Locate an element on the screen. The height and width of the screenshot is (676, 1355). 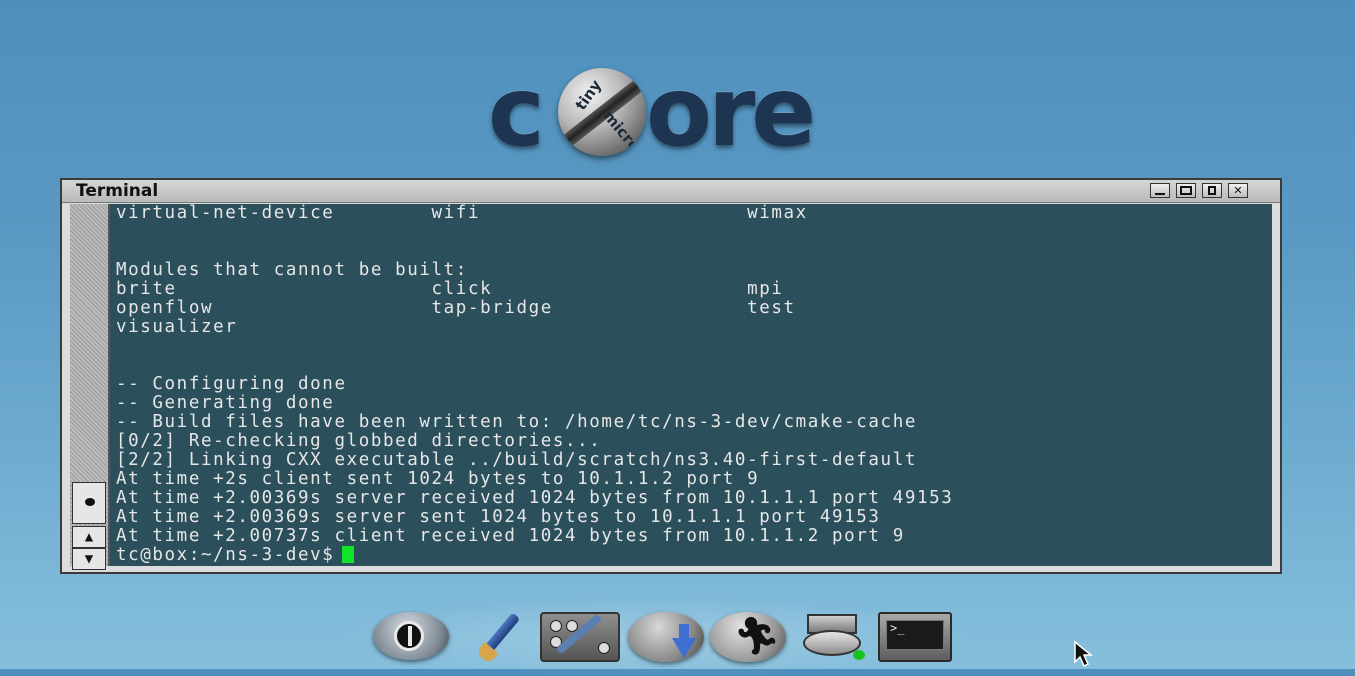
mouse-pointer-icon is located at coordinates (1084, 654).